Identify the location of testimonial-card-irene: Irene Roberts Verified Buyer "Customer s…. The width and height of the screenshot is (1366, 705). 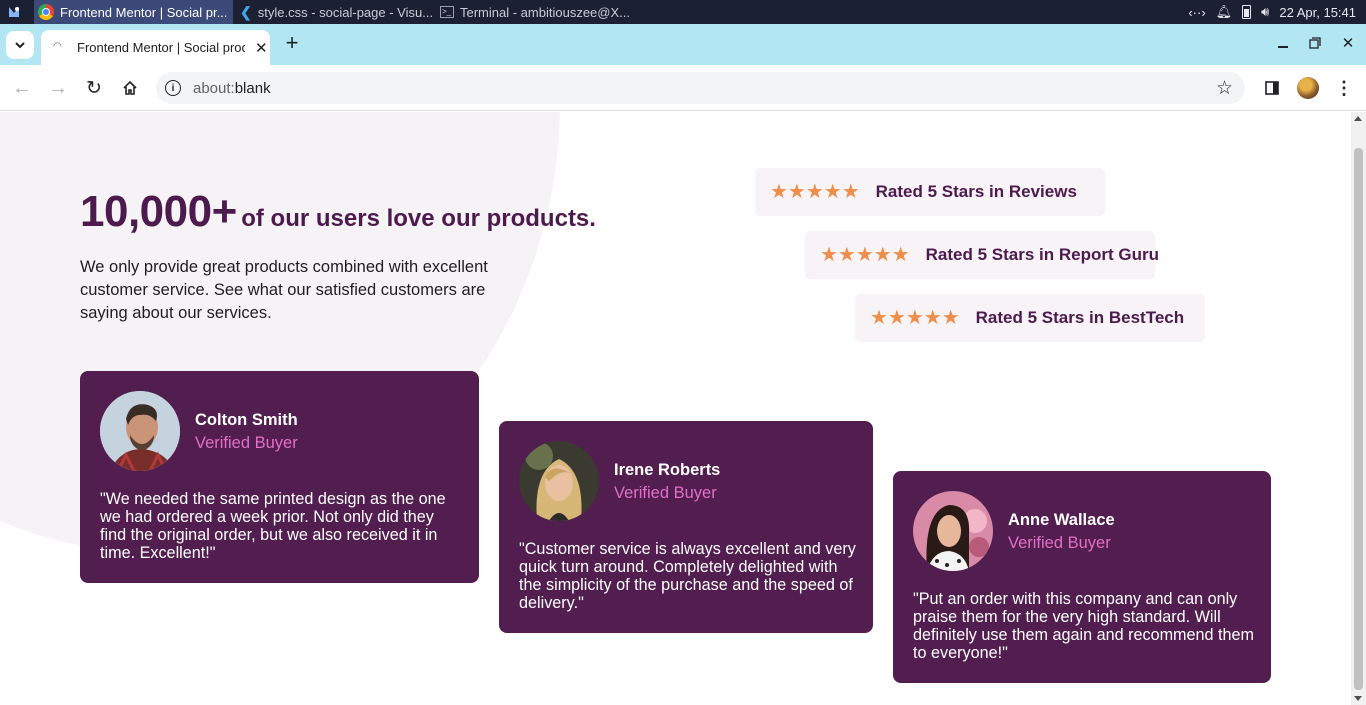
(686, 527).